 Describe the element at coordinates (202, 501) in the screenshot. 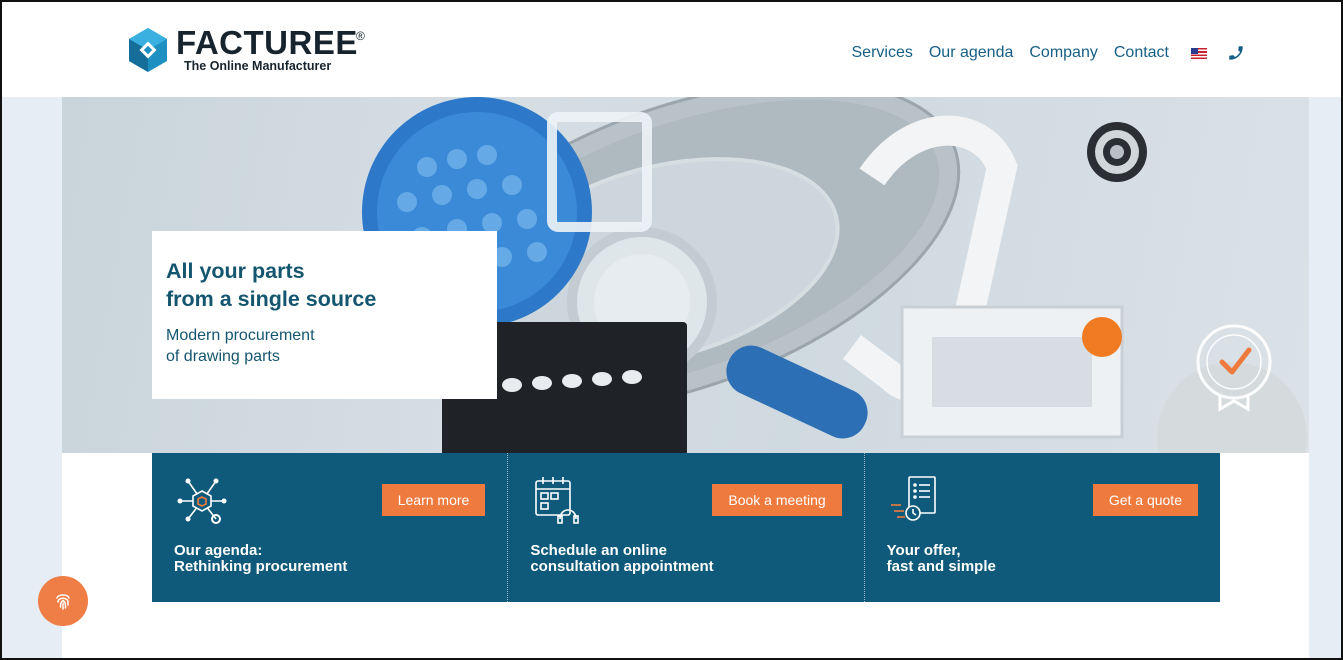

I see `network-hub-icon` at that location.